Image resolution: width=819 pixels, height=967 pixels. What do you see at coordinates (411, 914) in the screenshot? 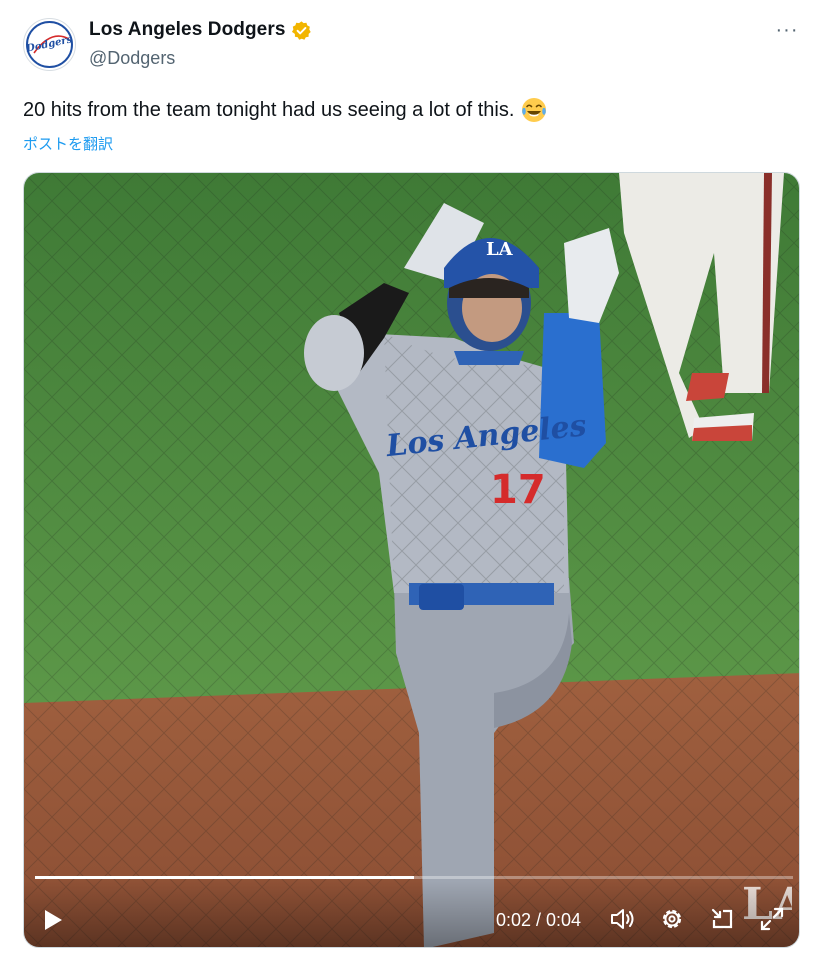
I see `video-controls: 0:02 / 0:04` at bounding box center [411, 914].